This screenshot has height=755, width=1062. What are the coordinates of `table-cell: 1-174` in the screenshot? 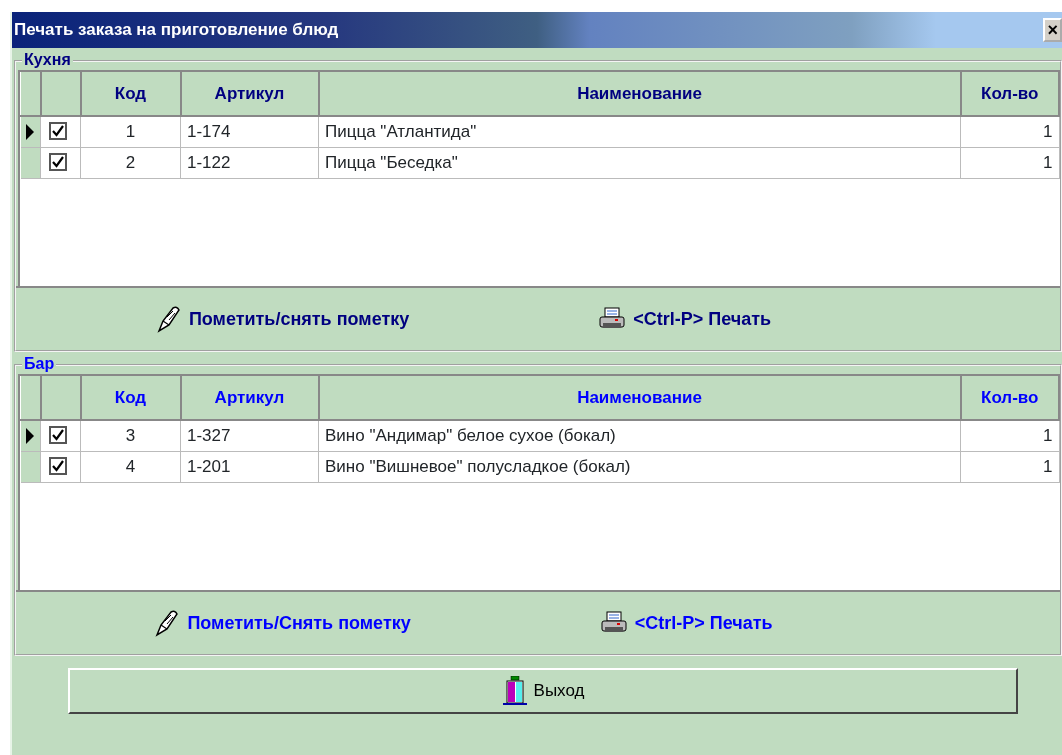 It's located at (249, 131).